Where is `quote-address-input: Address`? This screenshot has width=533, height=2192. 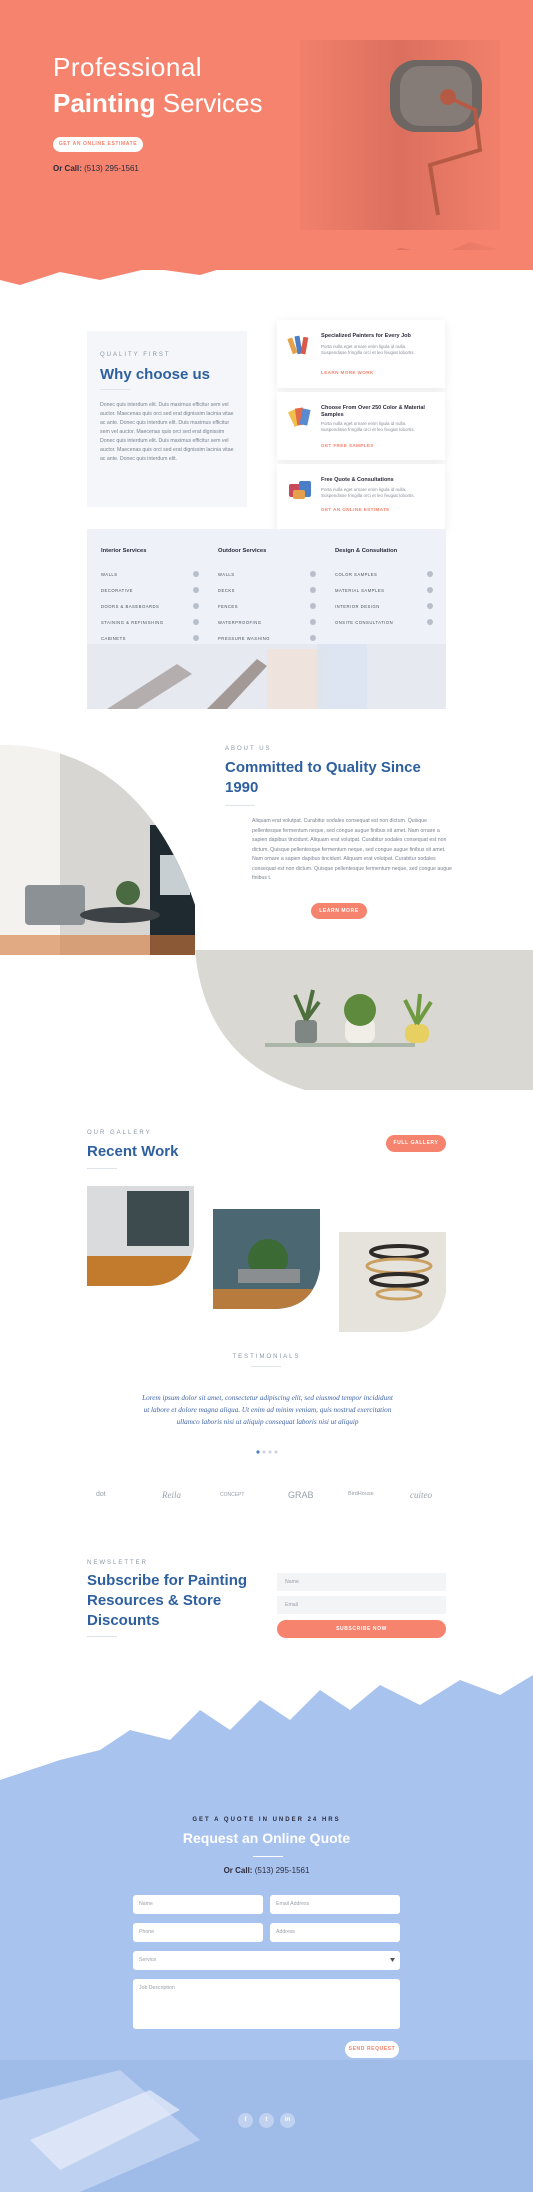
quote-address-input: Address is located at coordinates (335, 1932).